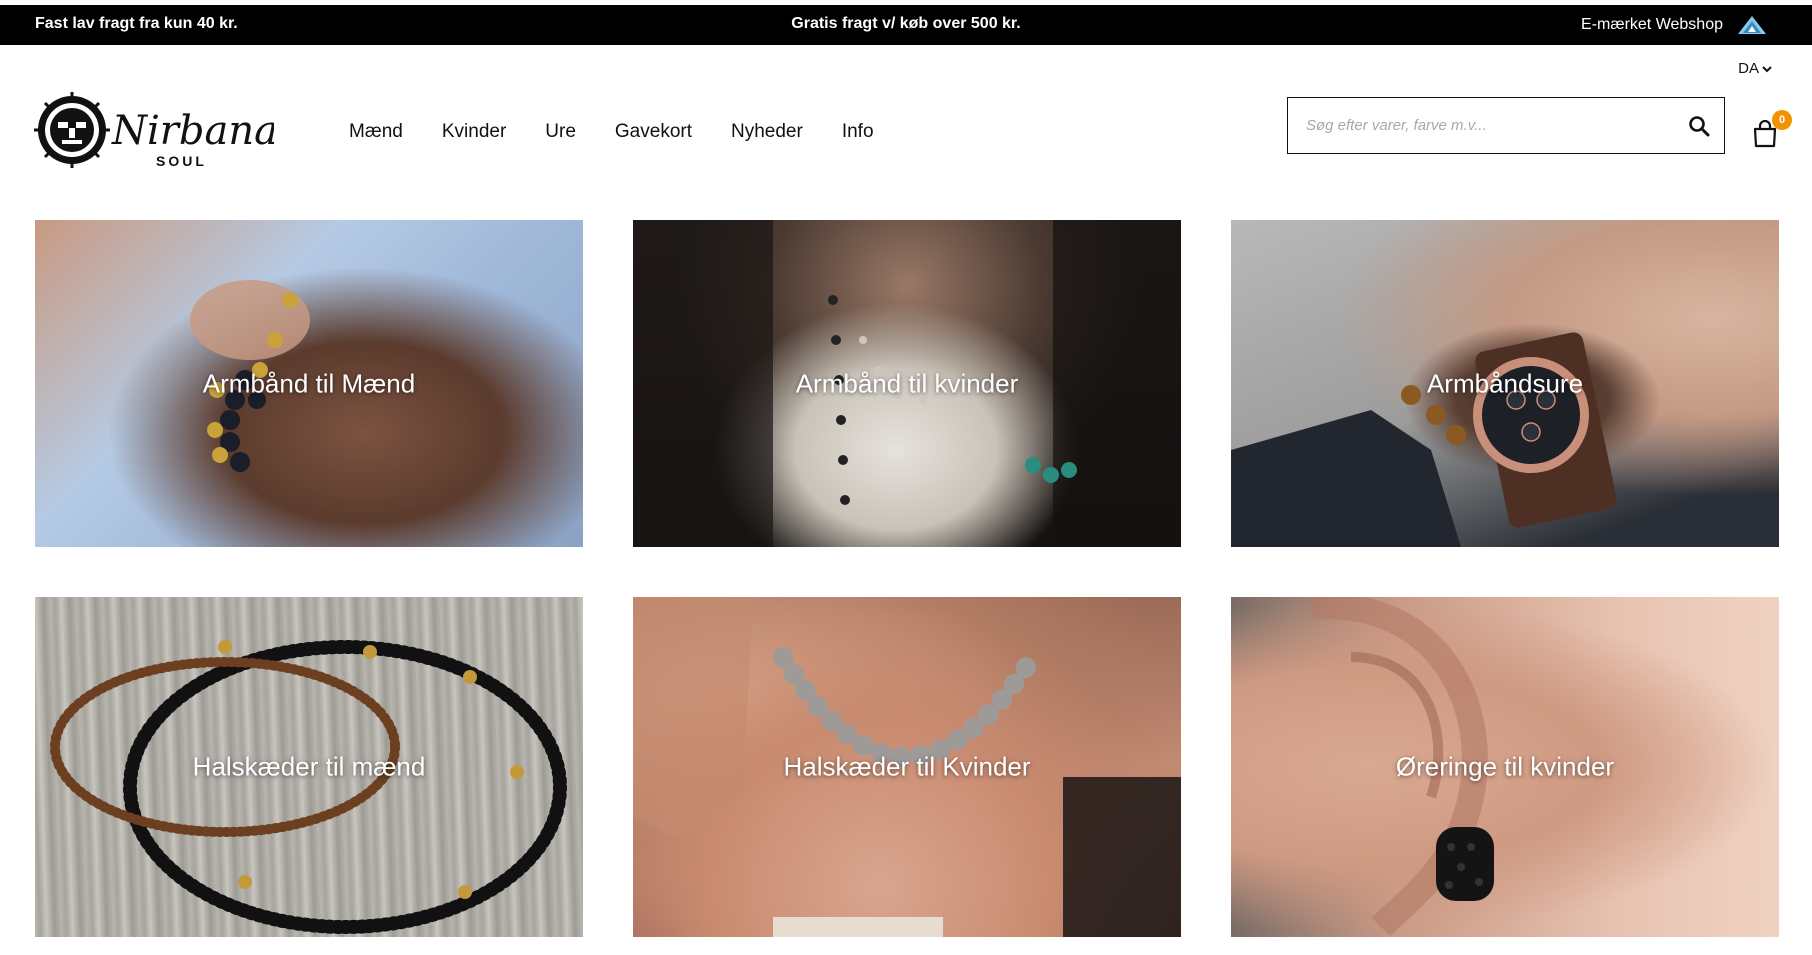  Describe the element at coordinates (1481, 125) in the screenshot. I see `search-input` at that location.